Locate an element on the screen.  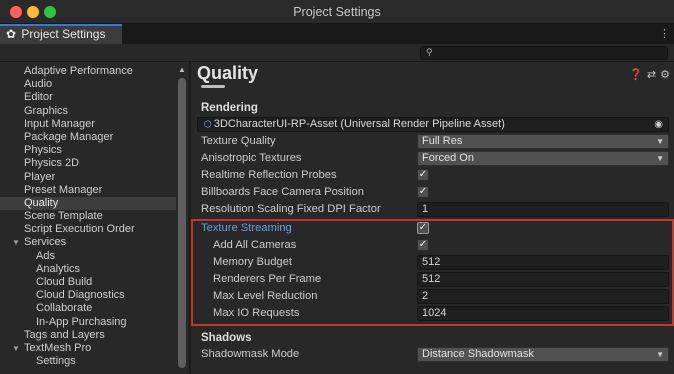
sidebar-item-ads: Ads is located at coordinates (88, 256).